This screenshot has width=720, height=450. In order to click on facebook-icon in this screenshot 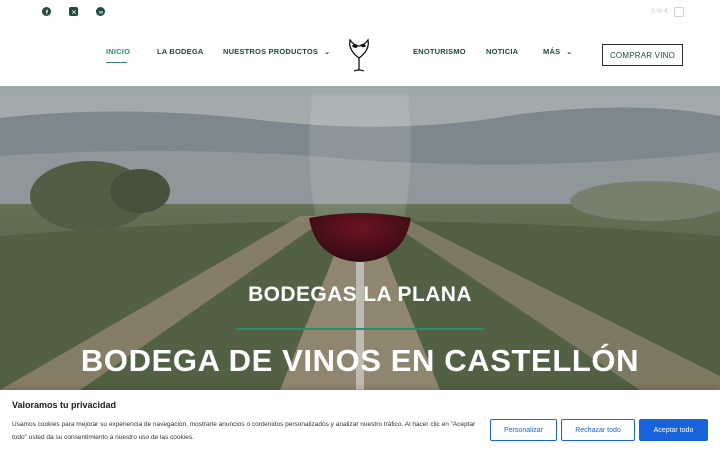, I will do `click(46, 11)`.